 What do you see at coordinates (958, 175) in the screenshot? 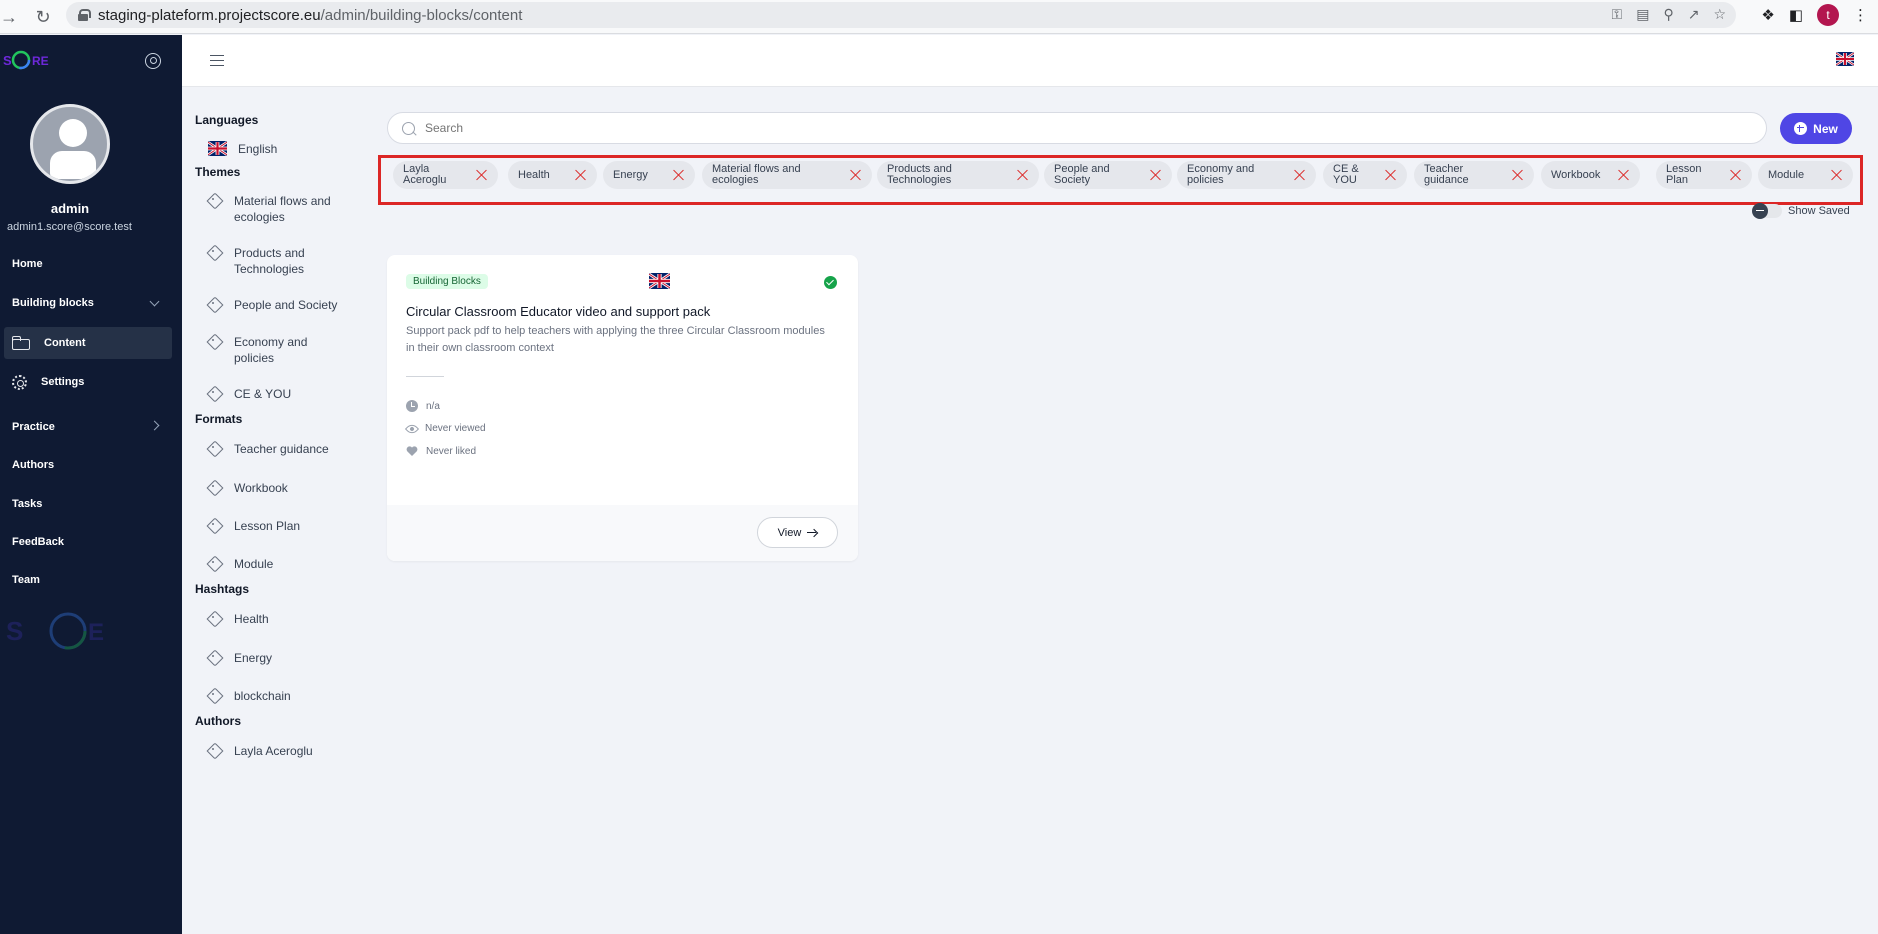
I see `filter-chip: Products and Technologies` at bounding box center [958, 175].